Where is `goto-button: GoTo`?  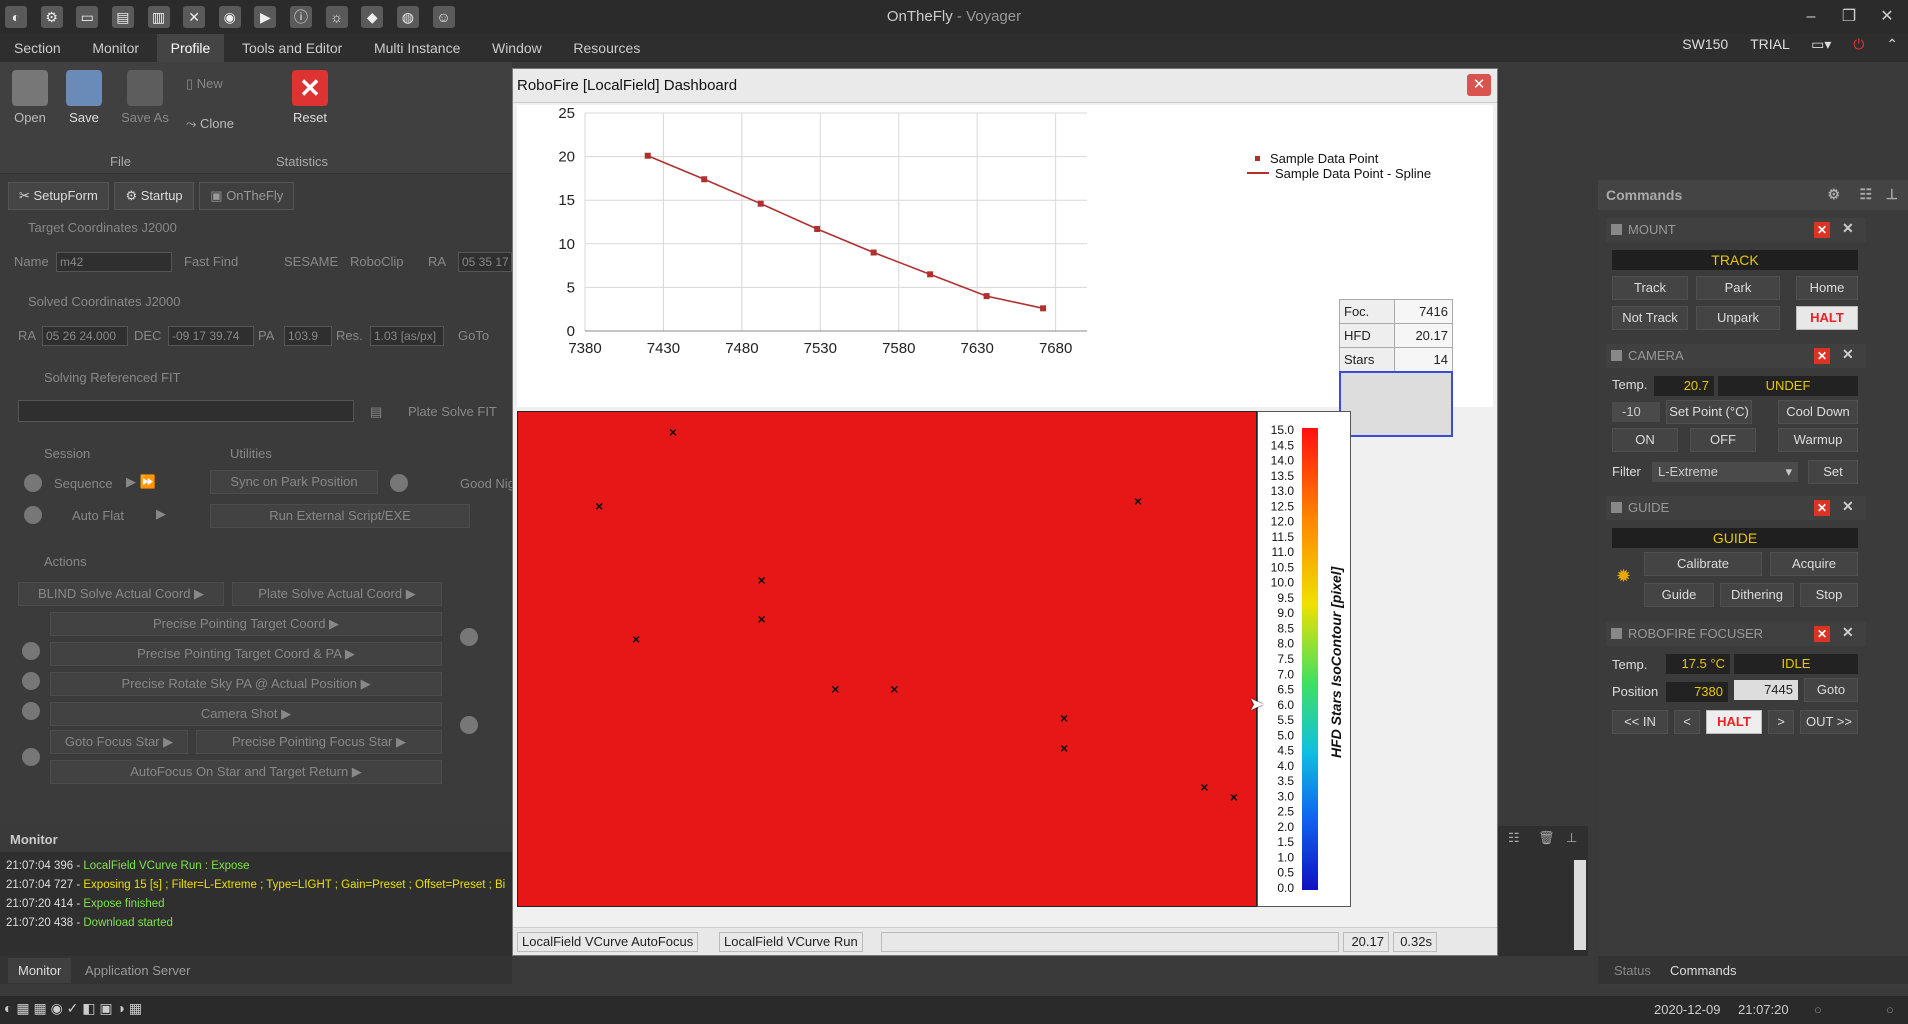 goto-button: GoTo is located at coordinates (473, 335).